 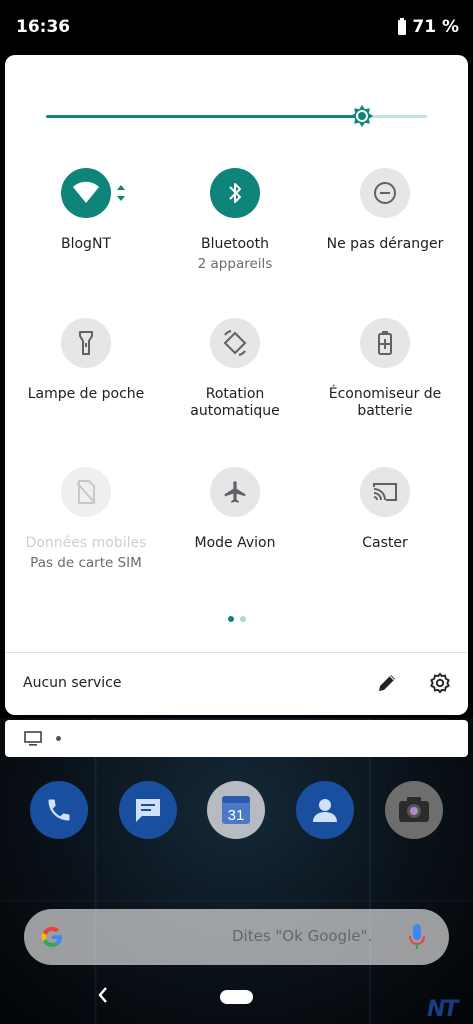 What do you see at coordinates (235, 244) in the screenshot?
I see `tile-label: Bluetooth` at bounding box center [235, 244].